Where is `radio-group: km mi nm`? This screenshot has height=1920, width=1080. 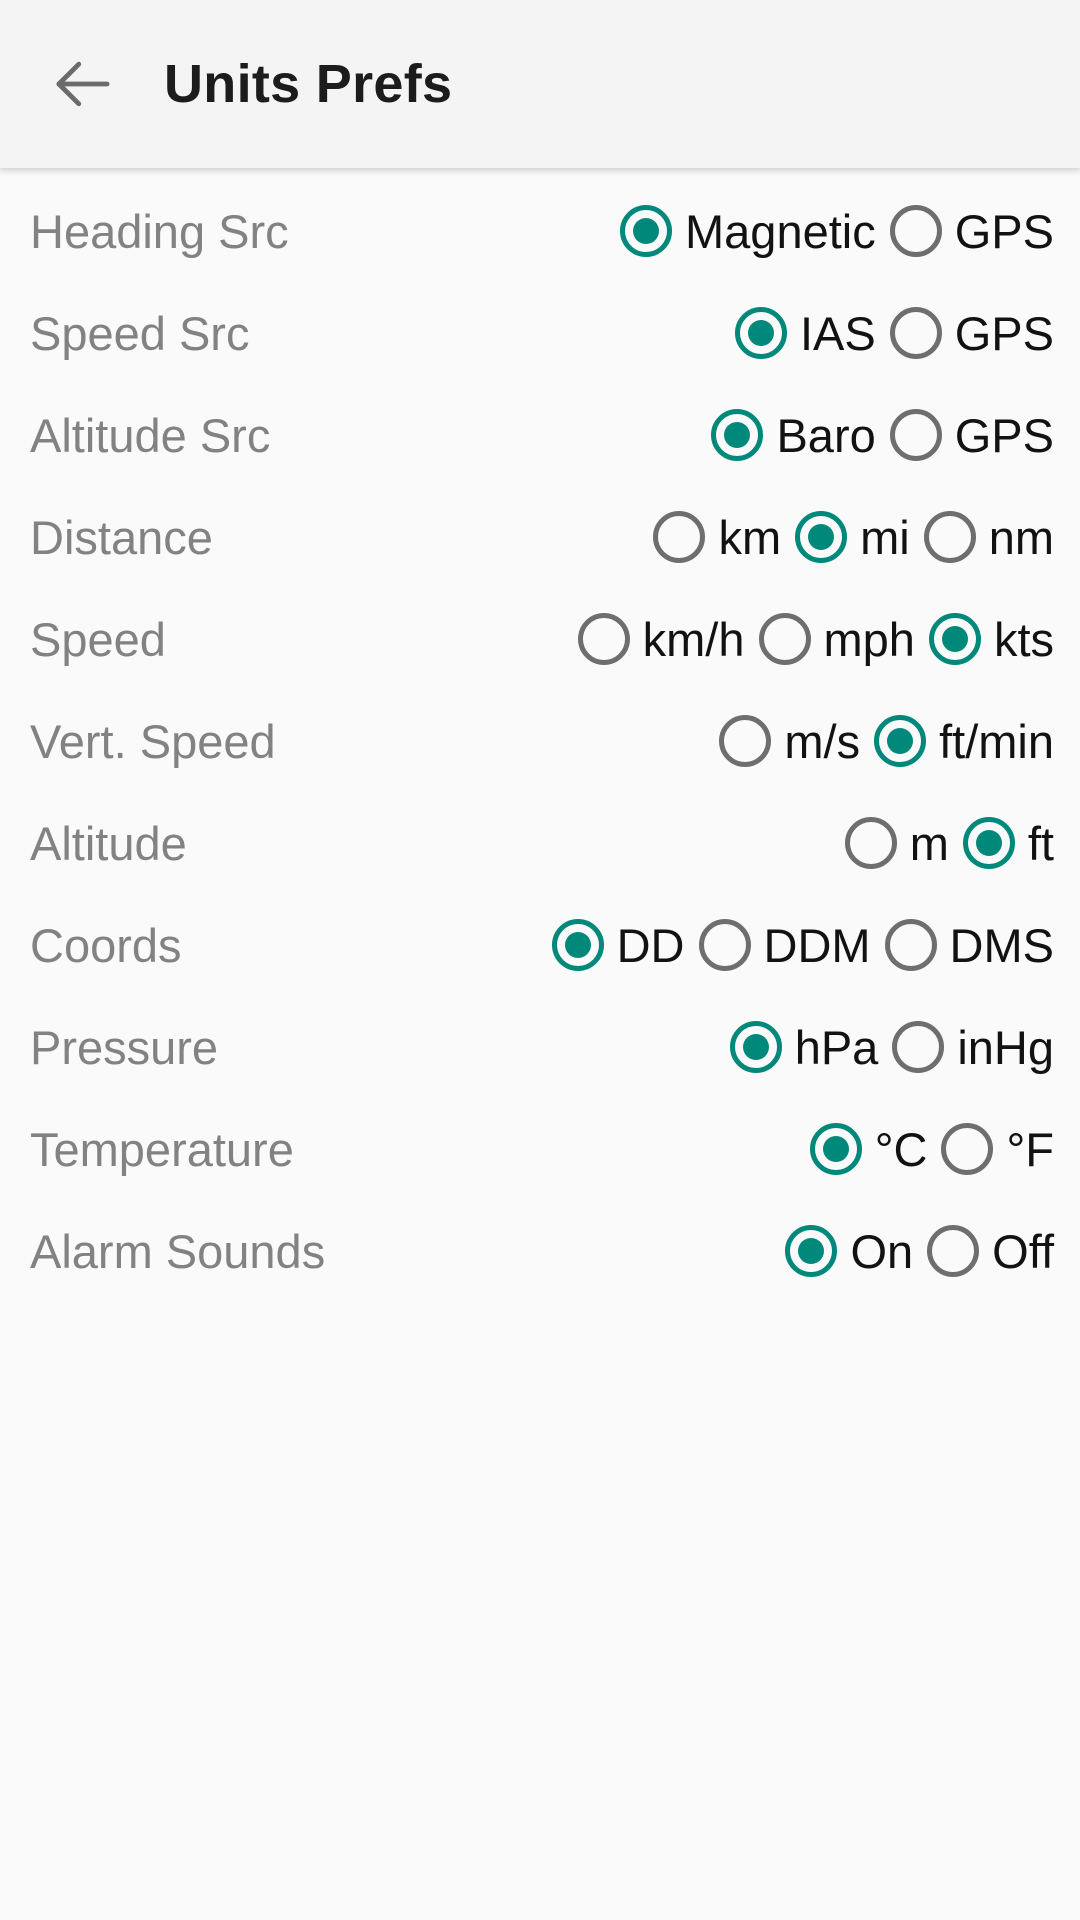
radio-group: km mi nm is located at coordinates (853, 537).